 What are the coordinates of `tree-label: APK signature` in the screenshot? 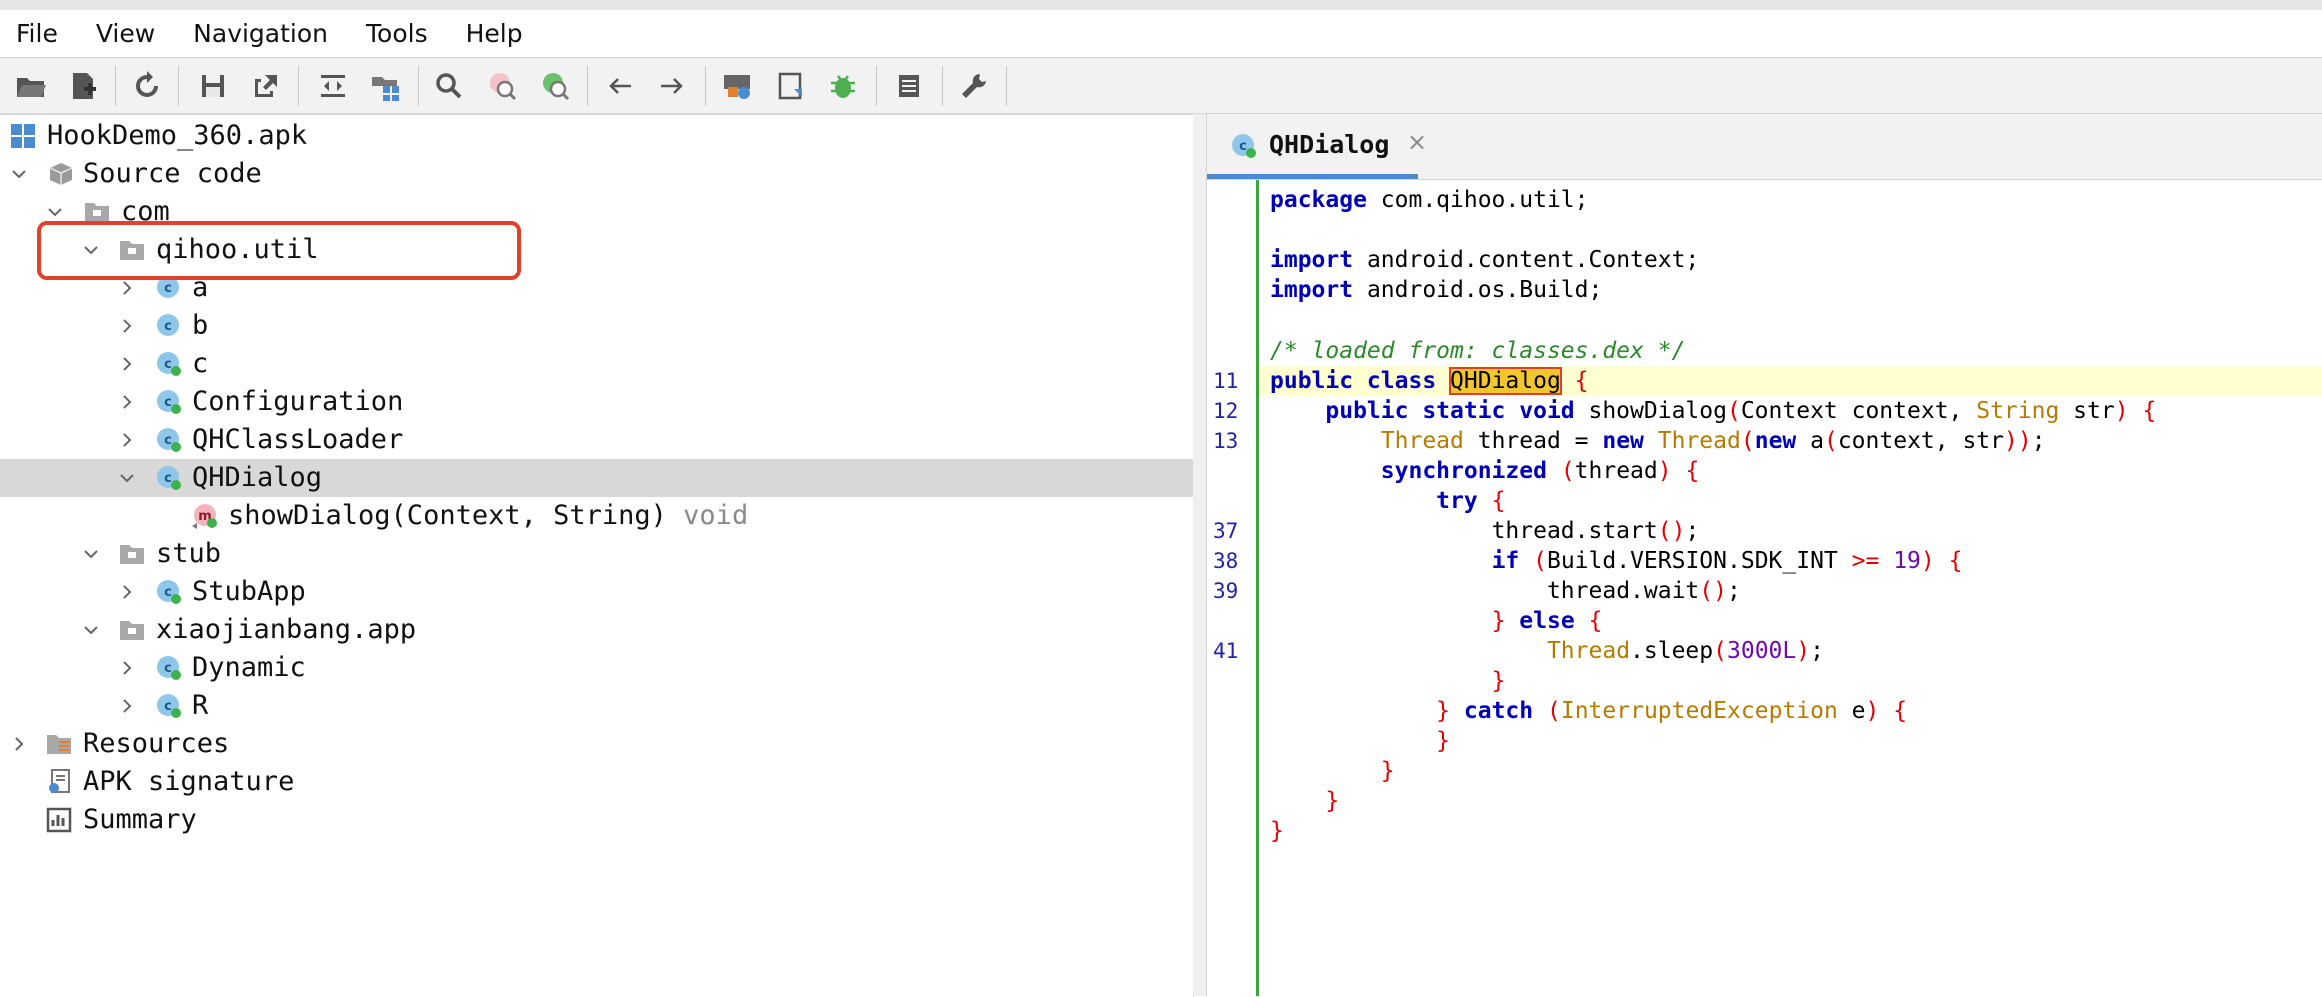 It's located at (189, 781).